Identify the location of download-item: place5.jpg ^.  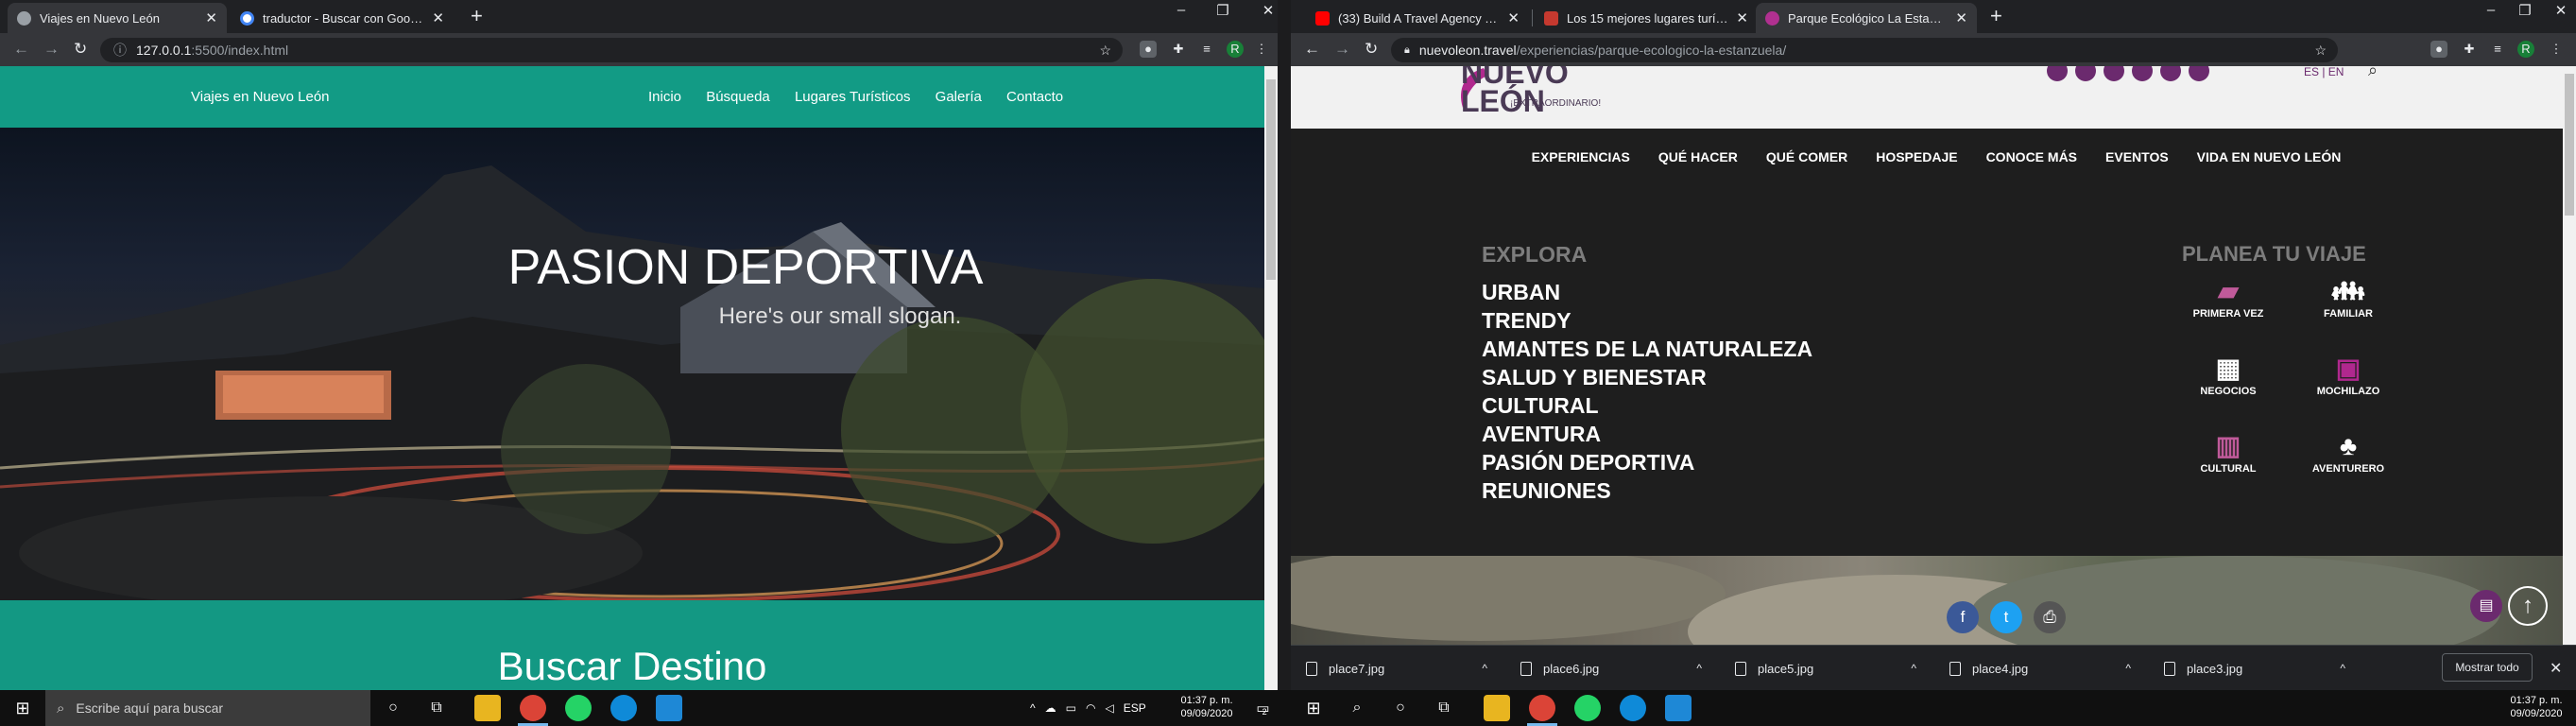
(1826, 668).